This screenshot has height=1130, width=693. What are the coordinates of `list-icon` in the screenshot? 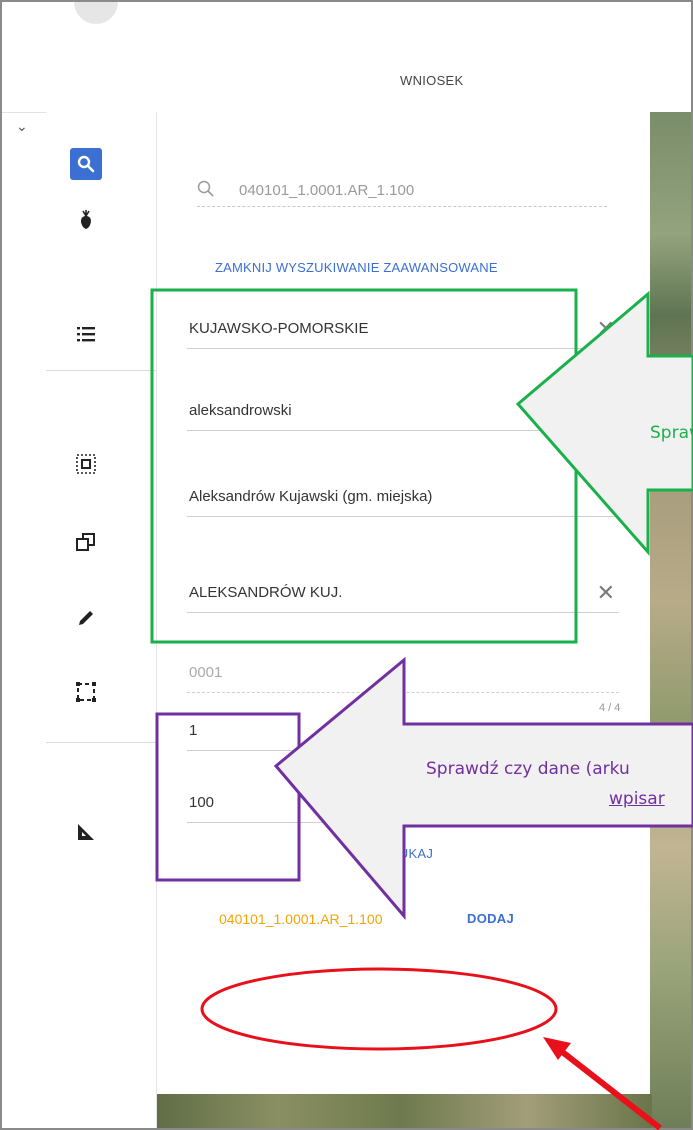 It's located at (86, 334).